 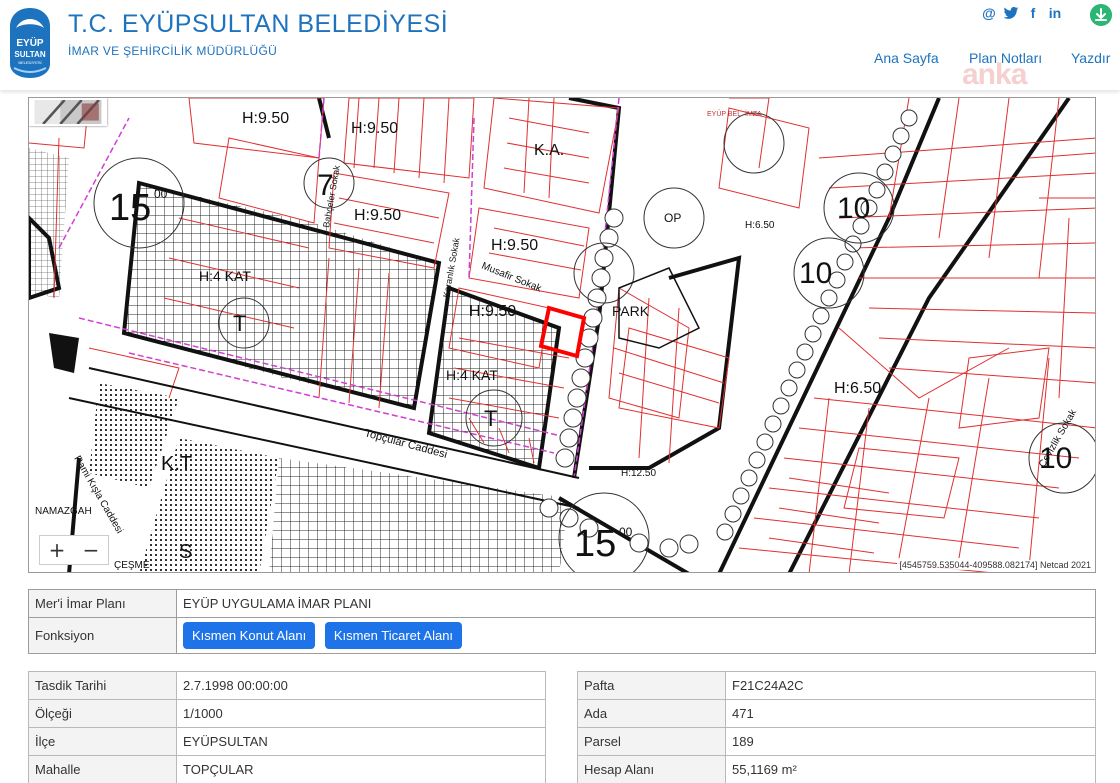 What do you see at coordinates (815, 273) in the screenshot?
I see `label-10-b: 10` at bounding box center [815, 273].